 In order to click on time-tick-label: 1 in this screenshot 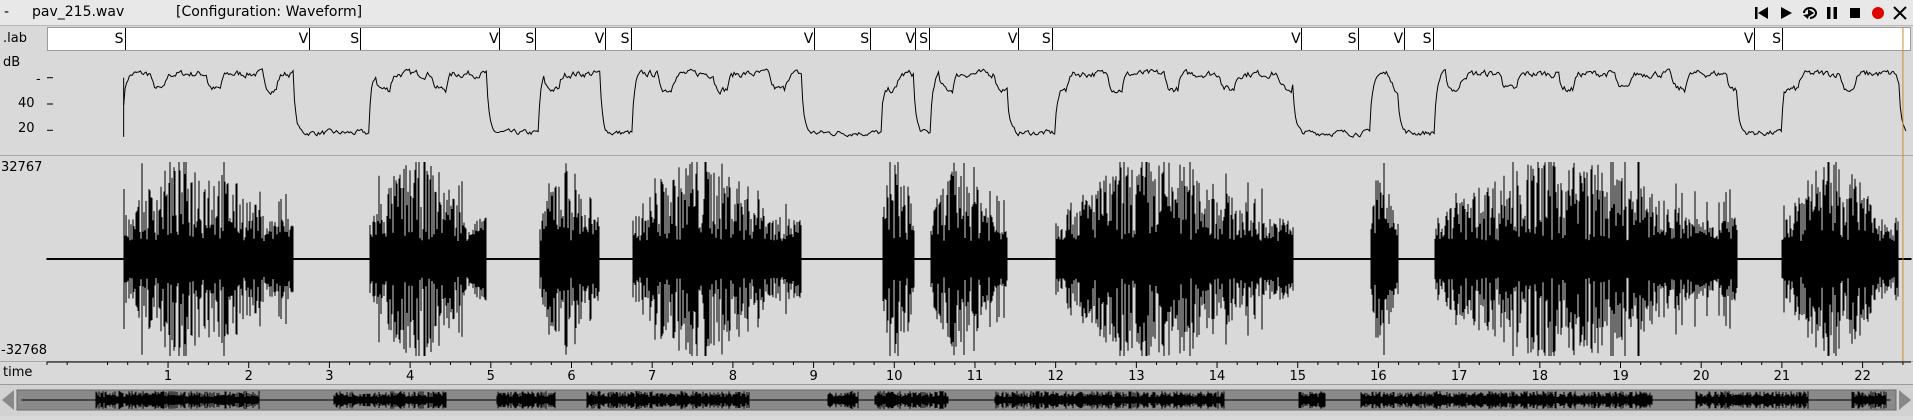, I will do `click(168, 376)`.